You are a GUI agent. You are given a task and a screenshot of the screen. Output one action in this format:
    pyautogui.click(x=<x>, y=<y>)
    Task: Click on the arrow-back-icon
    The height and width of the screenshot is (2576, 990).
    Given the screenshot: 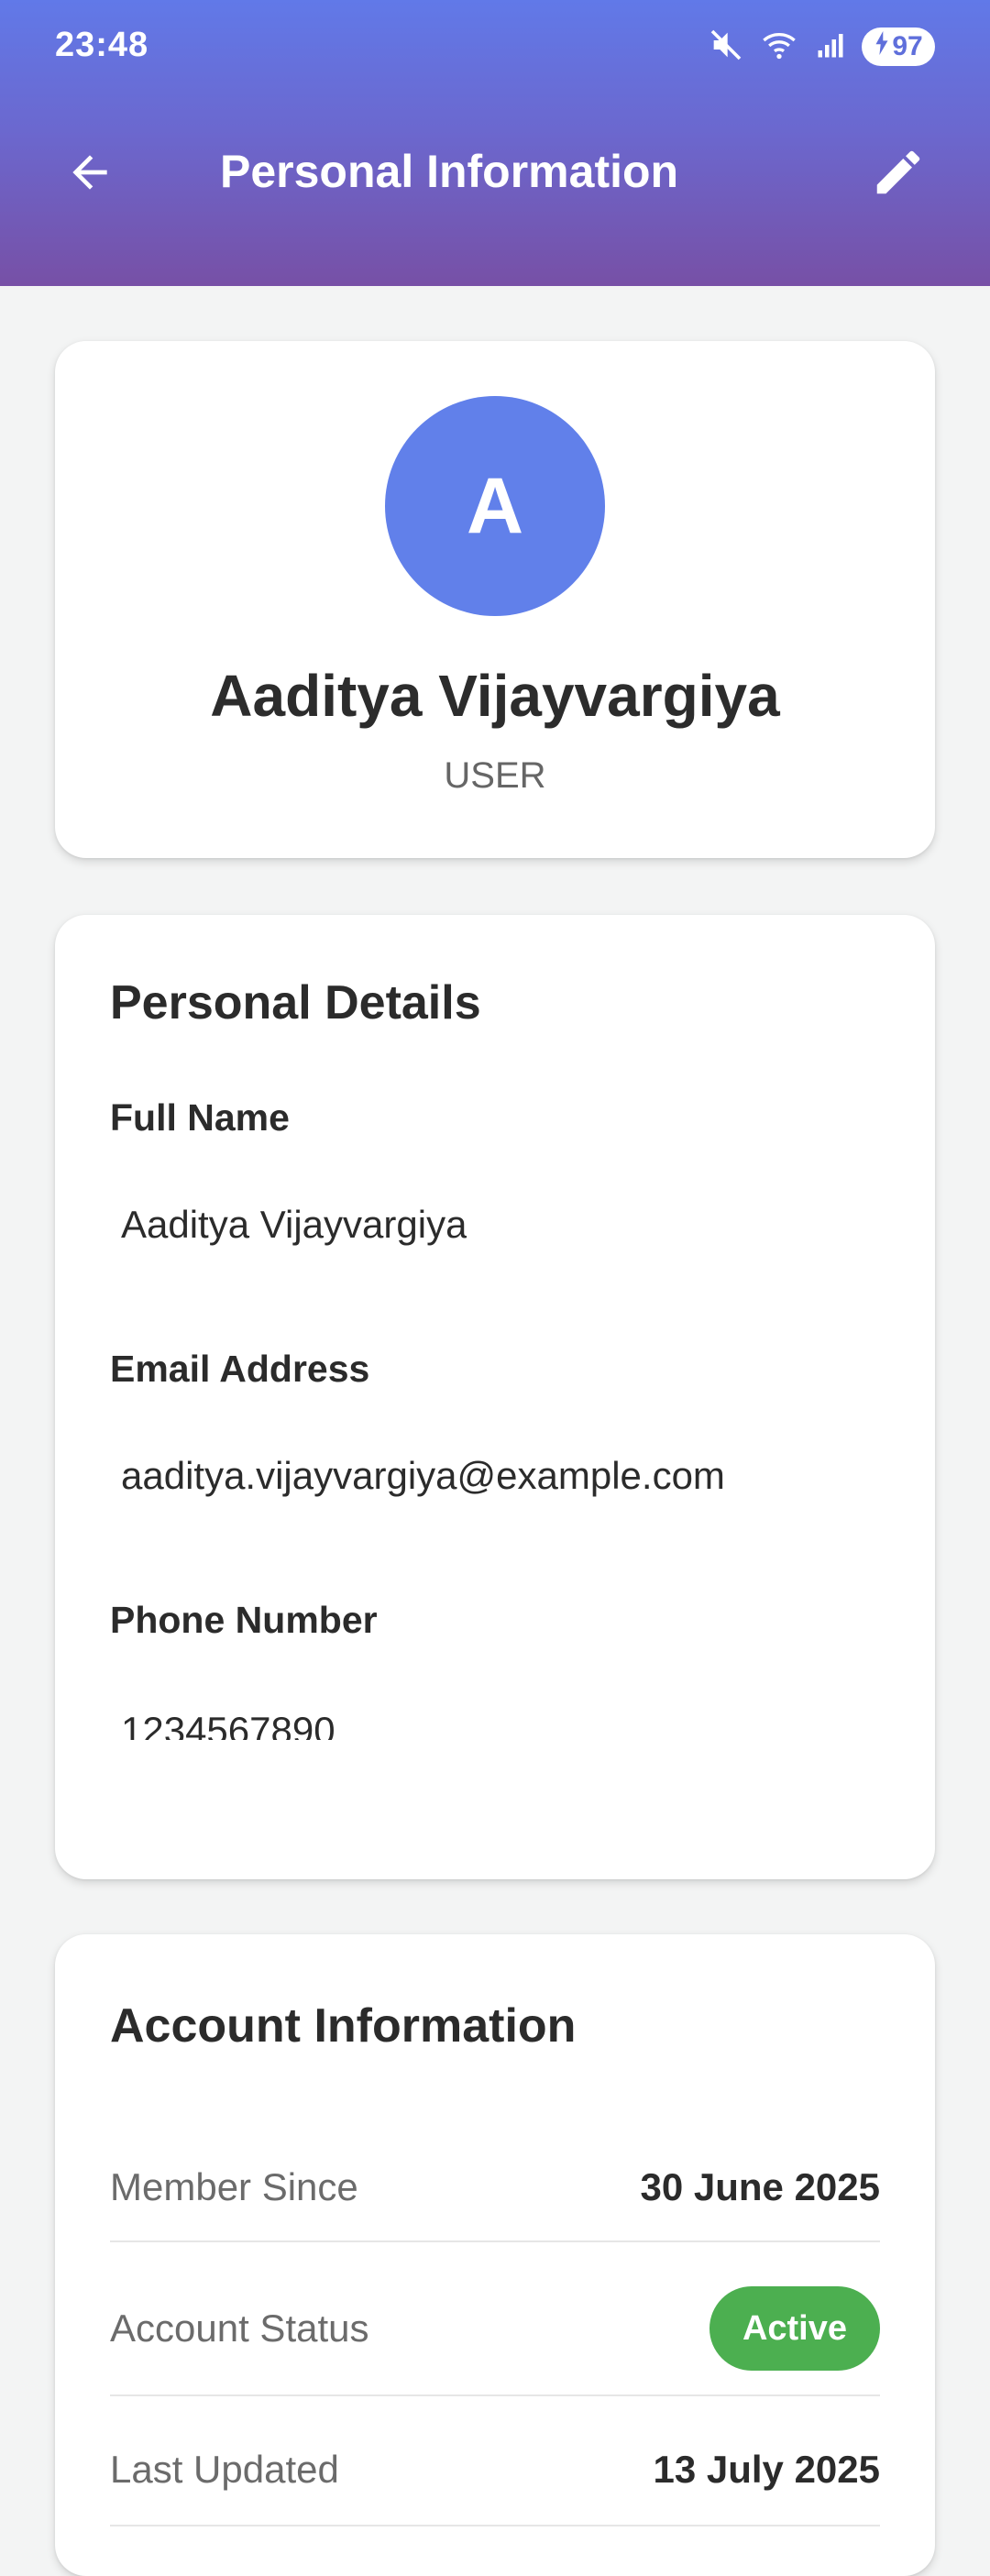 What is the action you would take?
    pyautogui.click(x=90, y=175)
    